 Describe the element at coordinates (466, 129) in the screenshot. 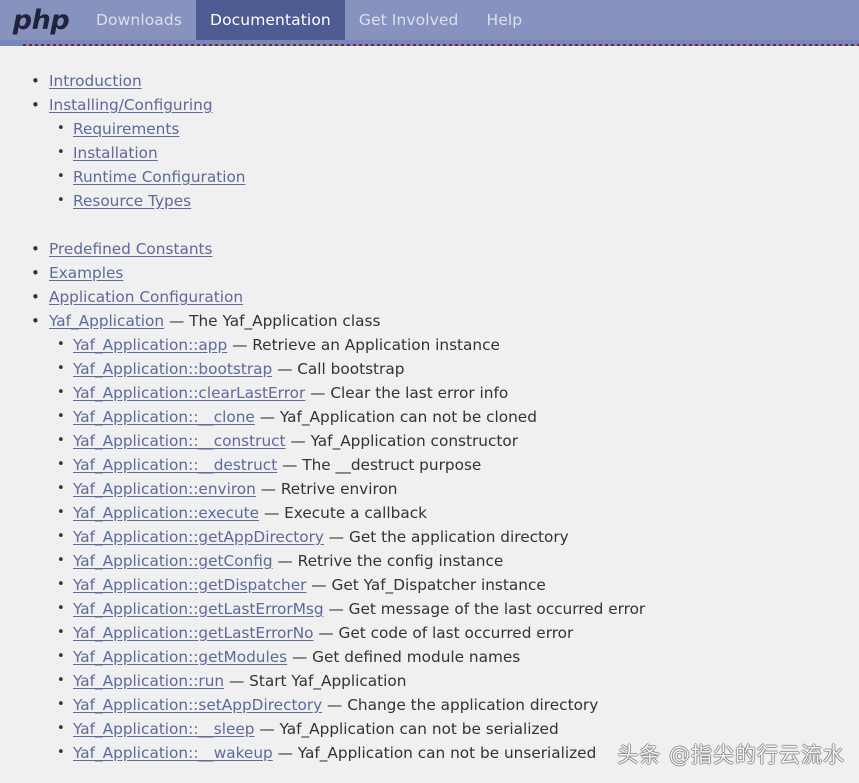

I see `toc-row: Requirements` at that location.